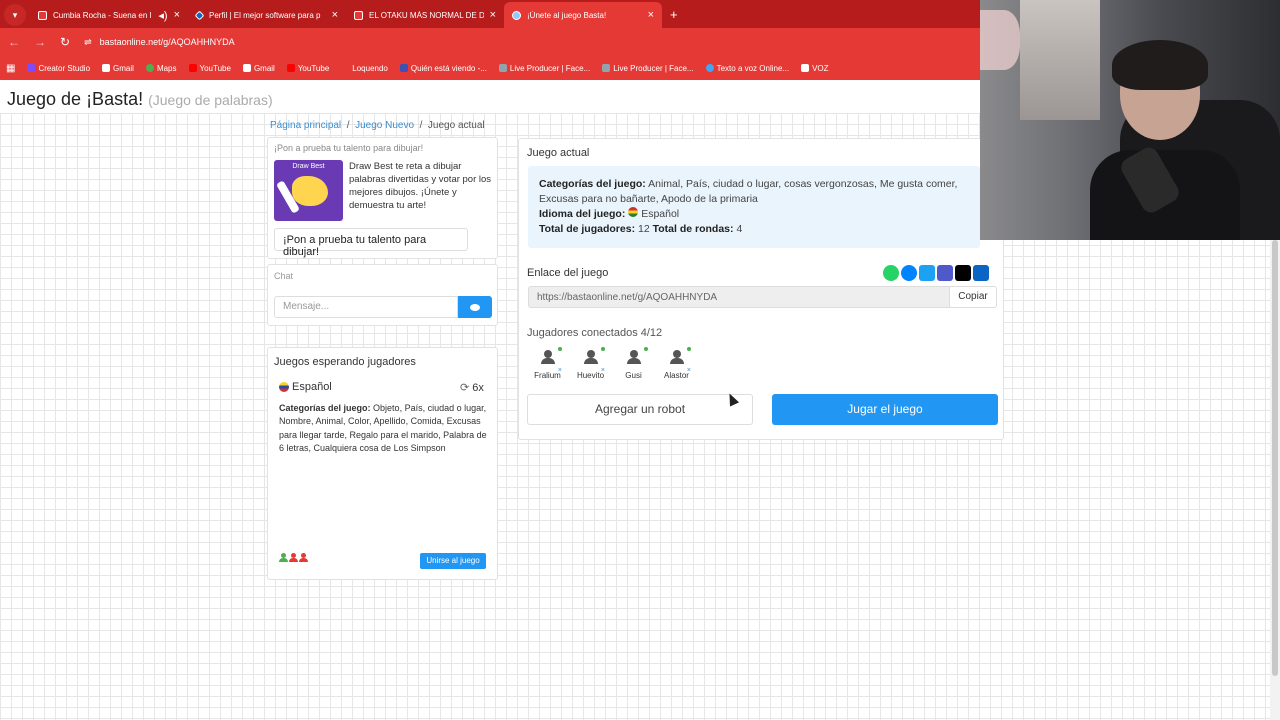 The height and width of the screenshot is (720, 1280). I want to click on globe-icon, so click(516, 15).